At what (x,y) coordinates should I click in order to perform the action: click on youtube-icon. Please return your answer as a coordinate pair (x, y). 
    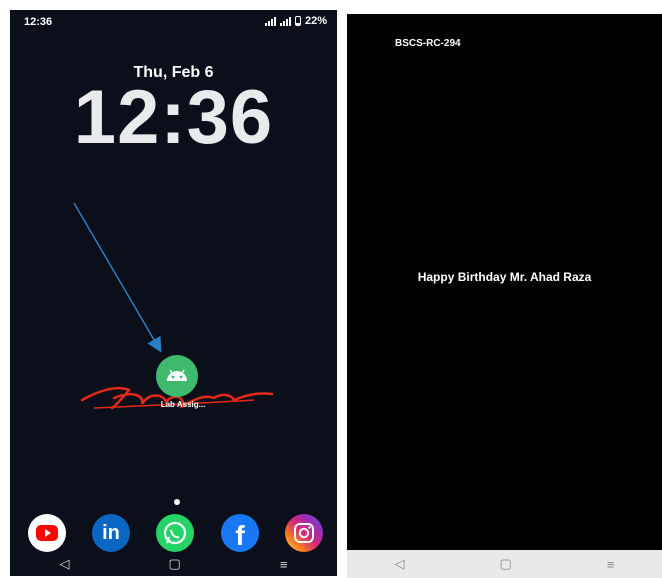
    Looking at the image, I should click on (47, 533).